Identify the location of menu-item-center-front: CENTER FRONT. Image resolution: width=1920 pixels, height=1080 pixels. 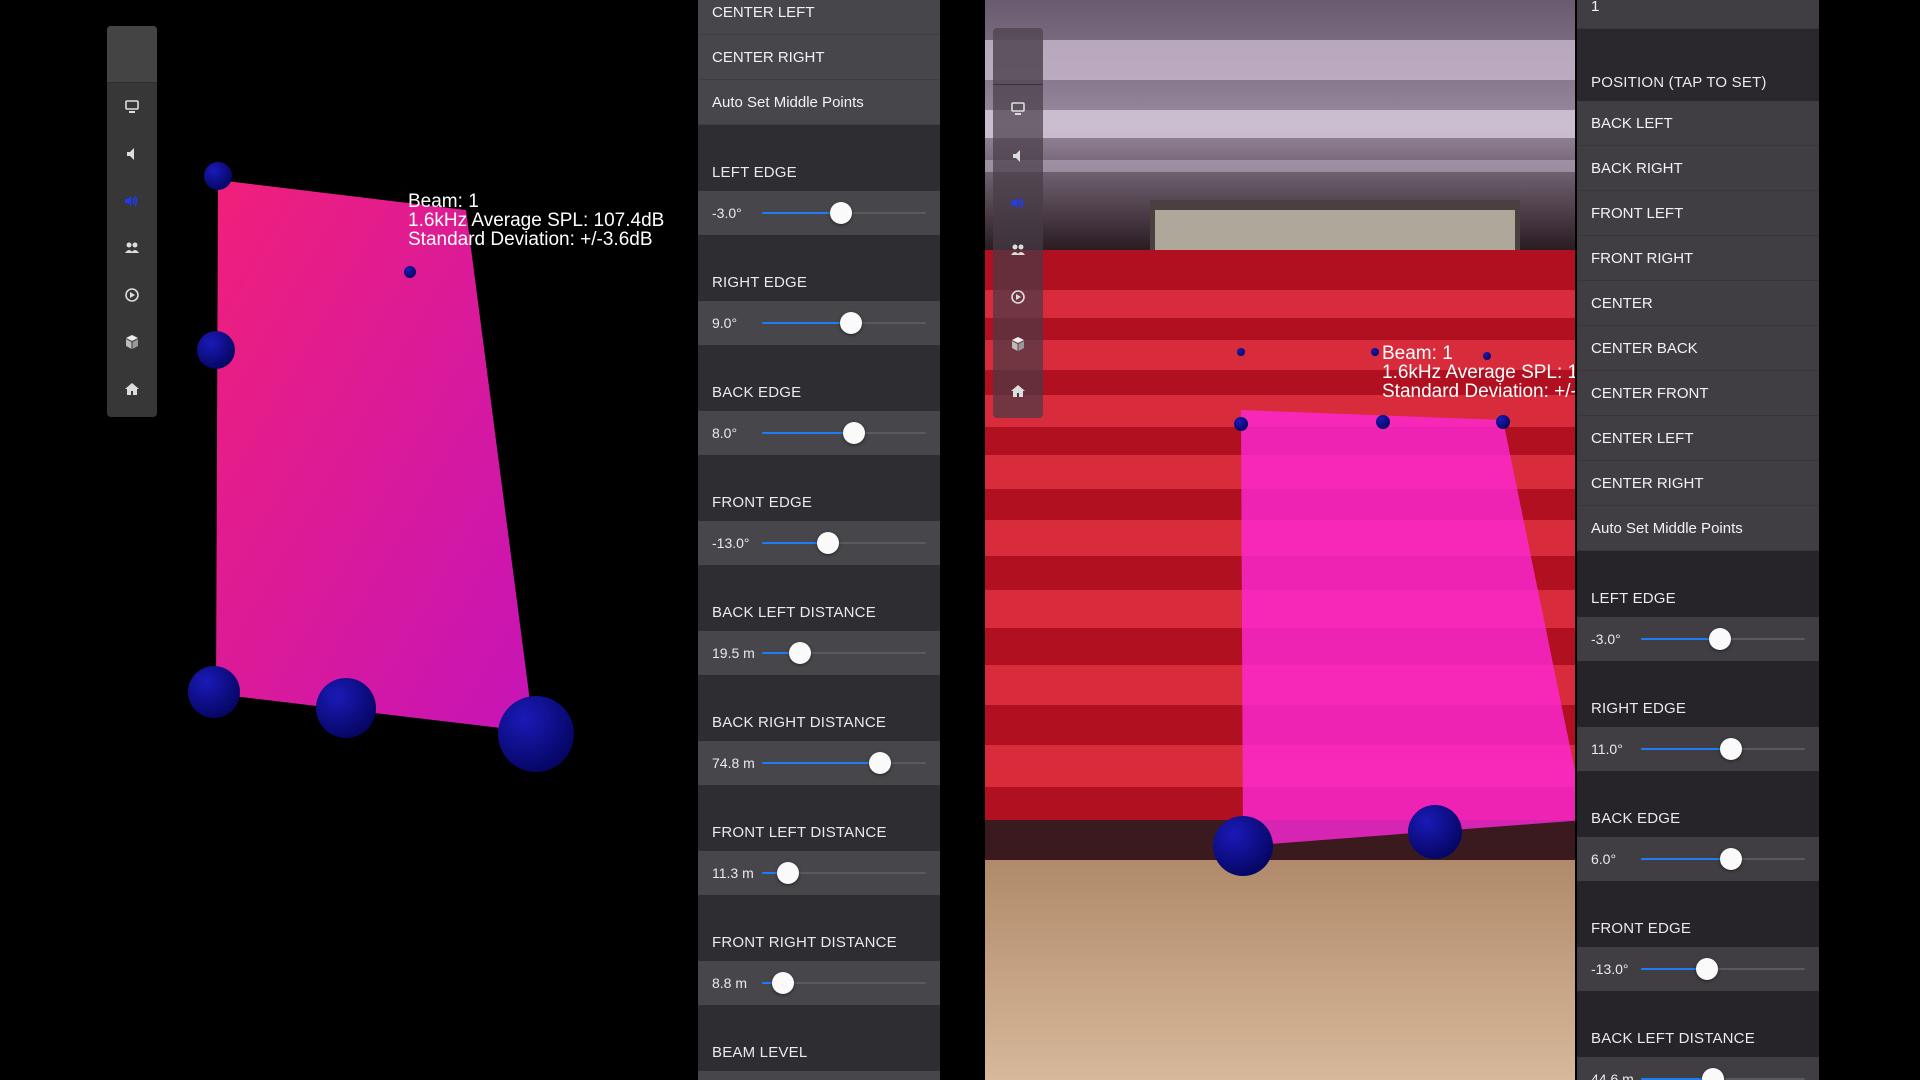
(1698, 393).